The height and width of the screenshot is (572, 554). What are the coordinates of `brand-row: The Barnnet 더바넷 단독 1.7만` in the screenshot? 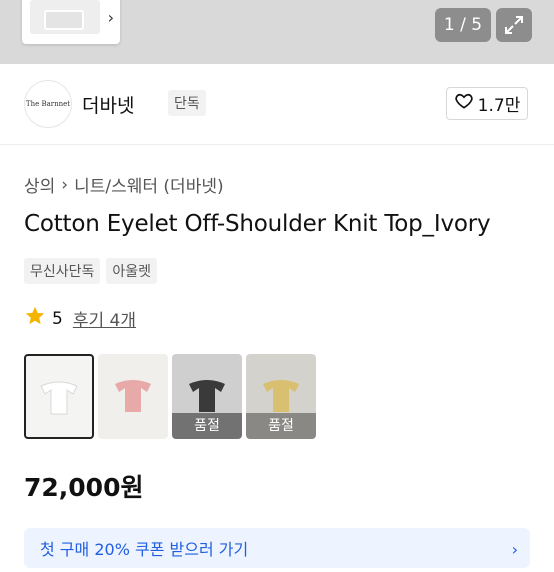 It's located at (277, 105).